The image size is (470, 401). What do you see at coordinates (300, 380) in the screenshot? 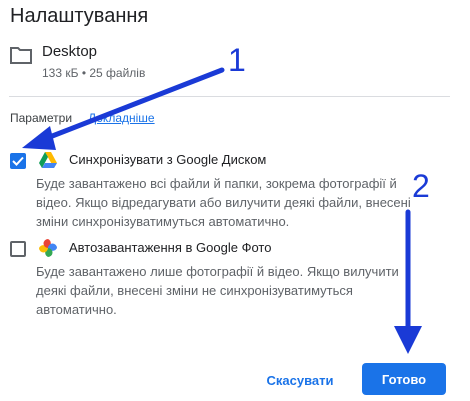
I see `cancel-button: Скасувати` at bounding box center [300, 380].